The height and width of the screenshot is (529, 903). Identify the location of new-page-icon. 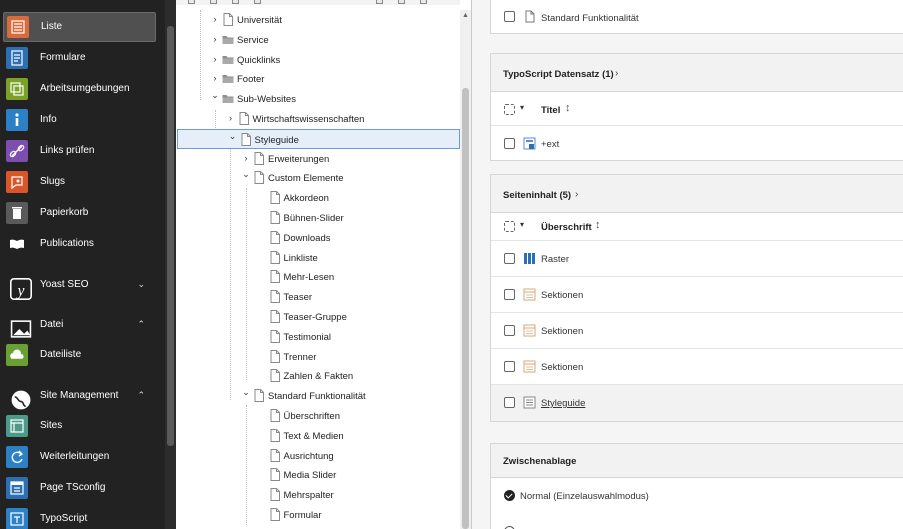
(191, 2).